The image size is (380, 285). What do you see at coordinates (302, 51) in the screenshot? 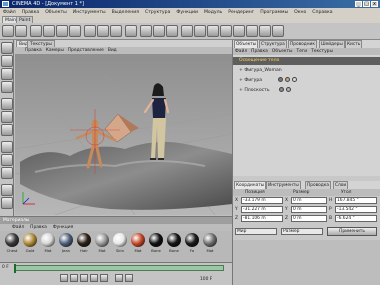
I see `om-menu-tags: Теги` at bounding box center [302, 51].